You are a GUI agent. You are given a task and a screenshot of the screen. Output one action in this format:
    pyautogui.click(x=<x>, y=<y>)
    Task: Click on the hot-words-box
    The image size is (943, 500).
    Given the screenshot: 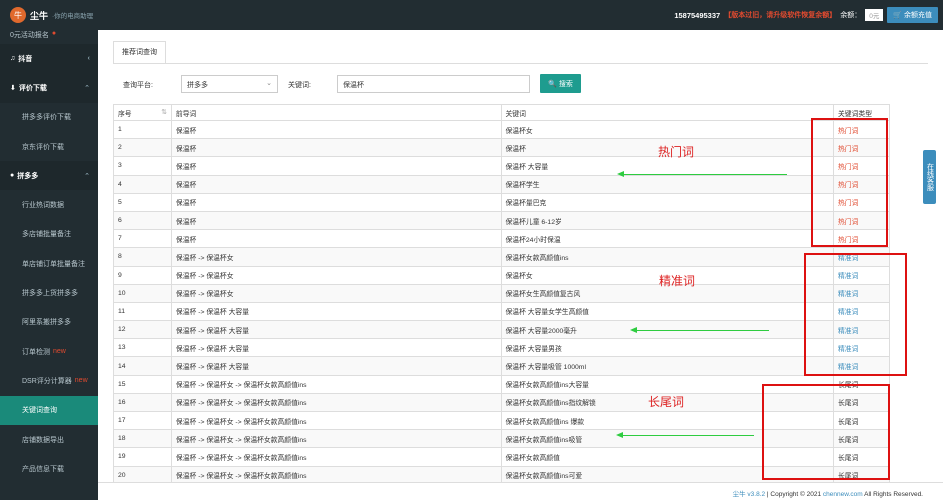 What is the action you would take?
    pyautogui.click(x=849, y=182)
    